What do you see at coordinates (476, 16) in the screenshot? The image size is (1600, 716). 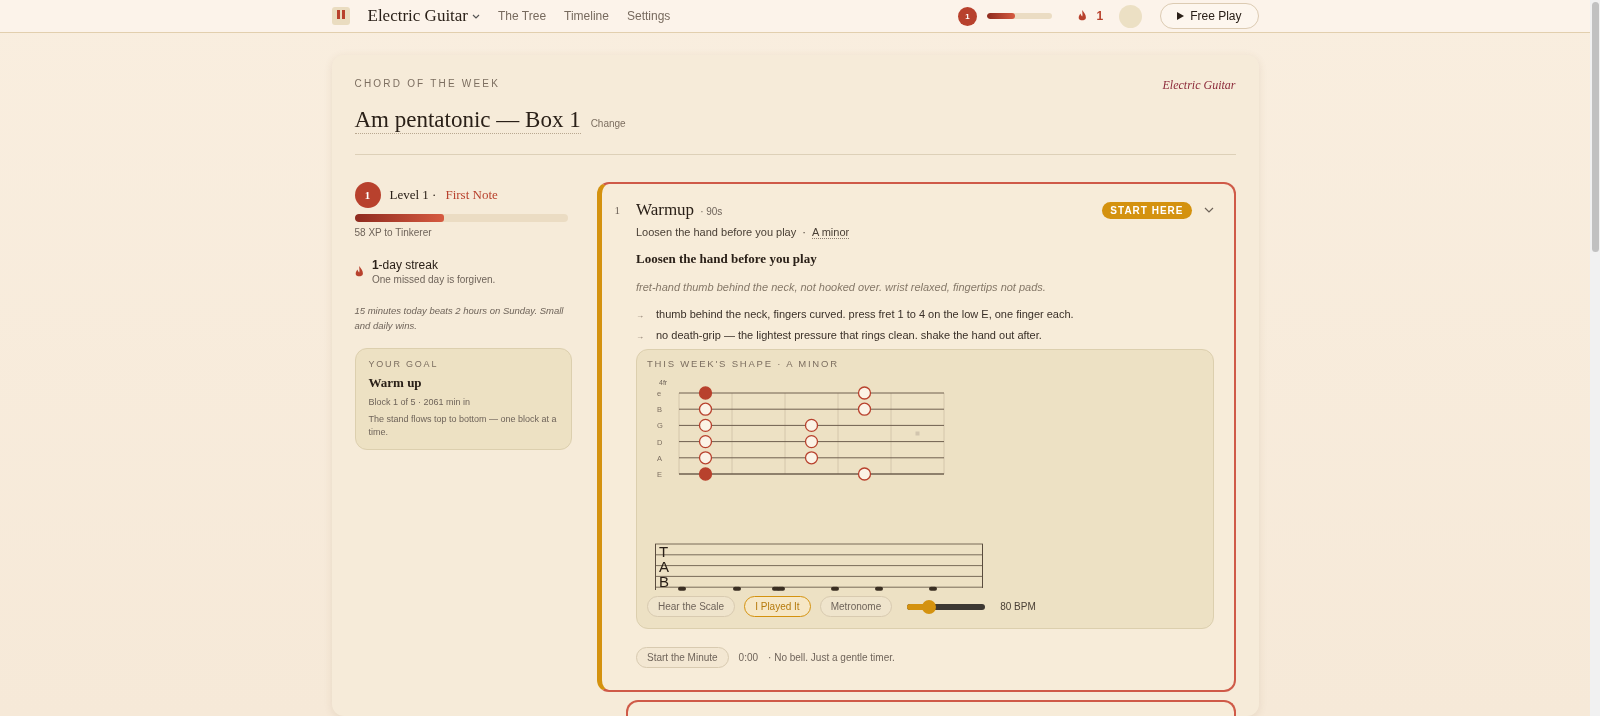 I see `chevron-down-icon` at bounding box center [476, 16].